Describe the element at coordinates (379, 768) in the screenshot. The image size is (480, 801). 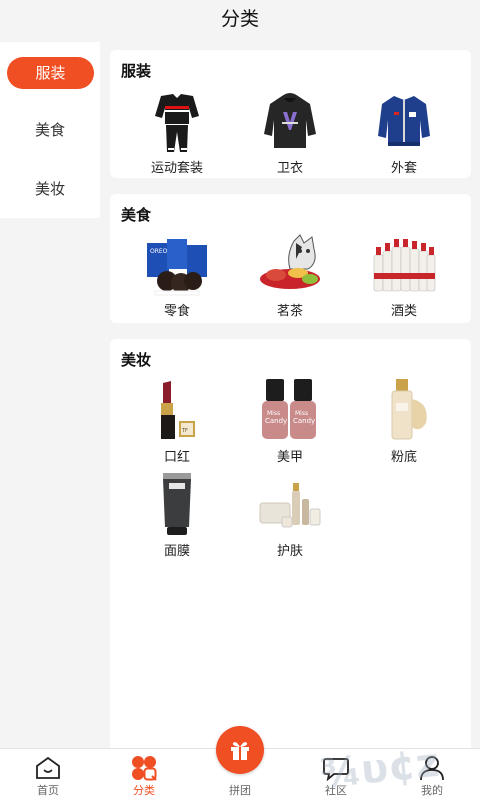
I see `svg-text: ¾υ¢z` at that location.